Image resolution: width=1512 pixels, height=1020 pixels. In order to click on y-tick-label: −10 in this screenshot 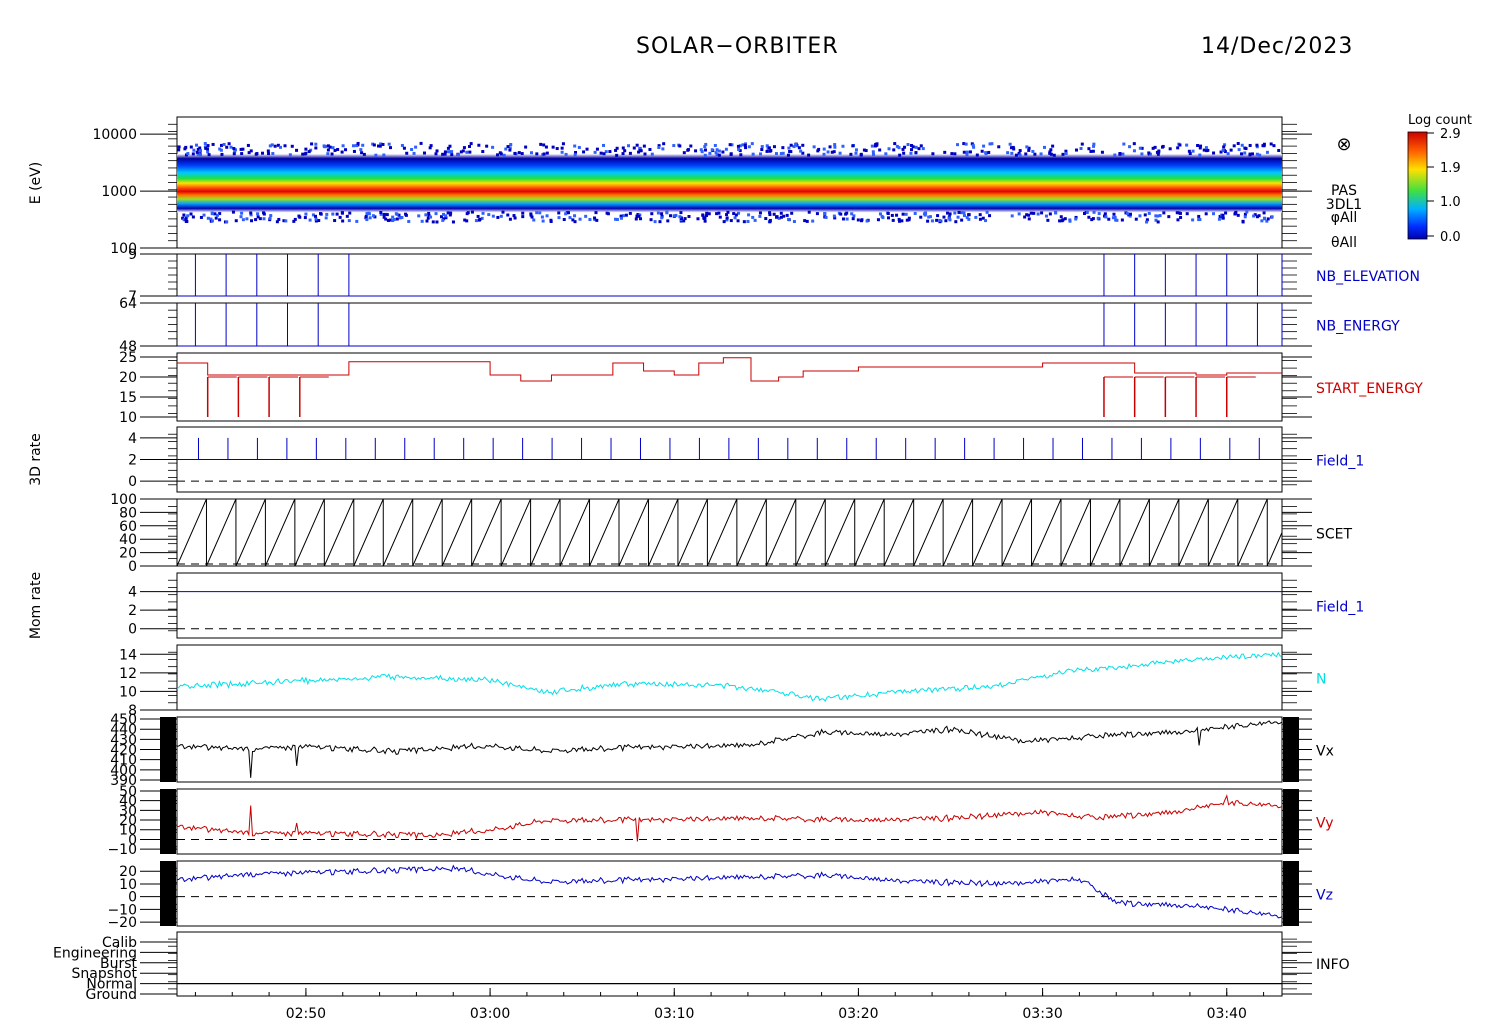, I will do `click(122, 850)`.